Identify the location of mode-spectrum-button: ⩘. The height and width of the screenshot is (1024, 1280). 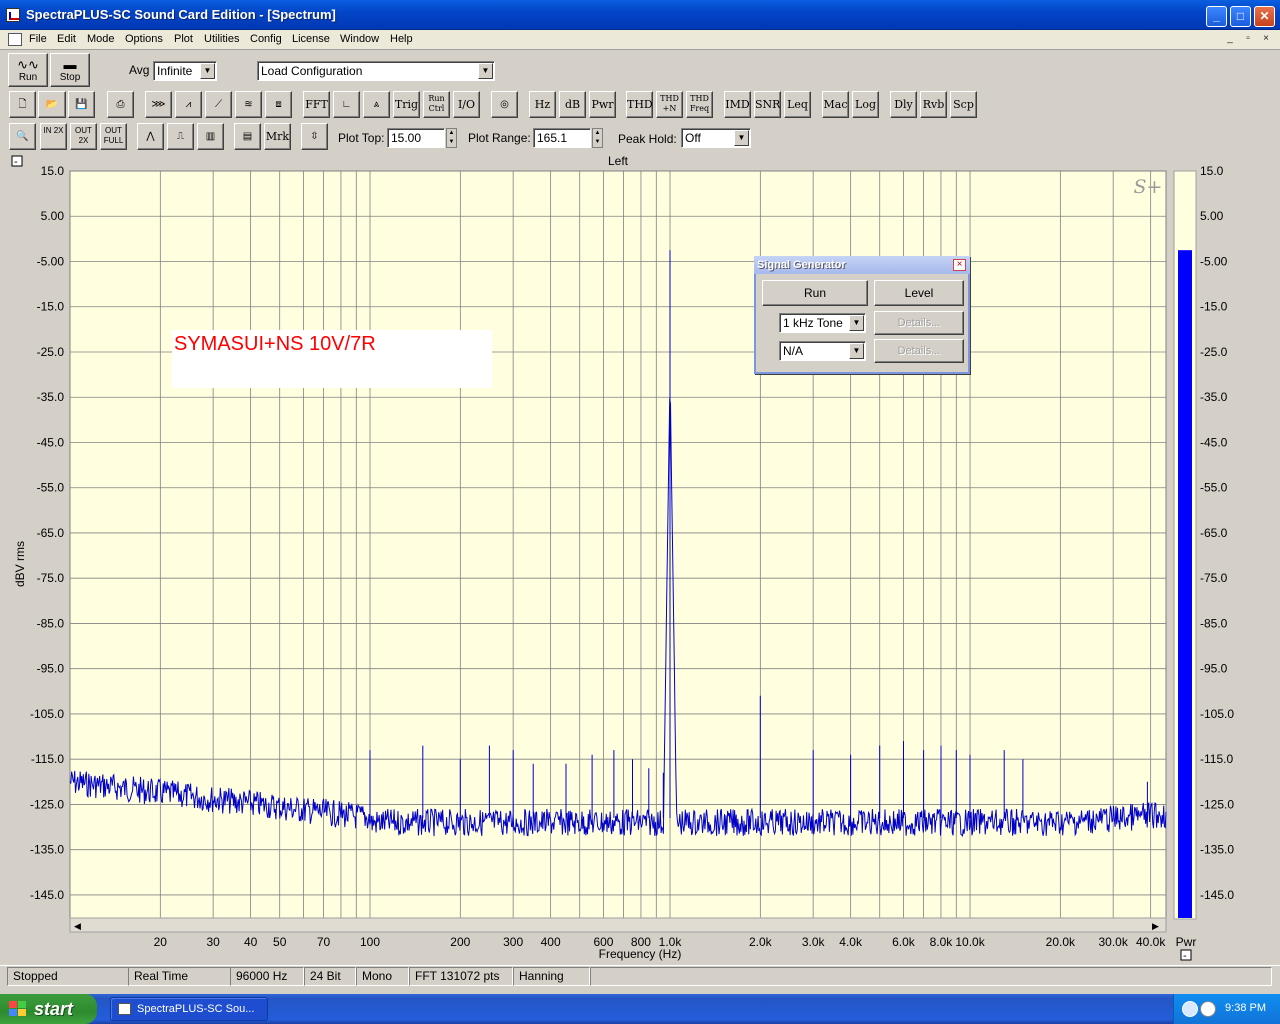
(188, 104).